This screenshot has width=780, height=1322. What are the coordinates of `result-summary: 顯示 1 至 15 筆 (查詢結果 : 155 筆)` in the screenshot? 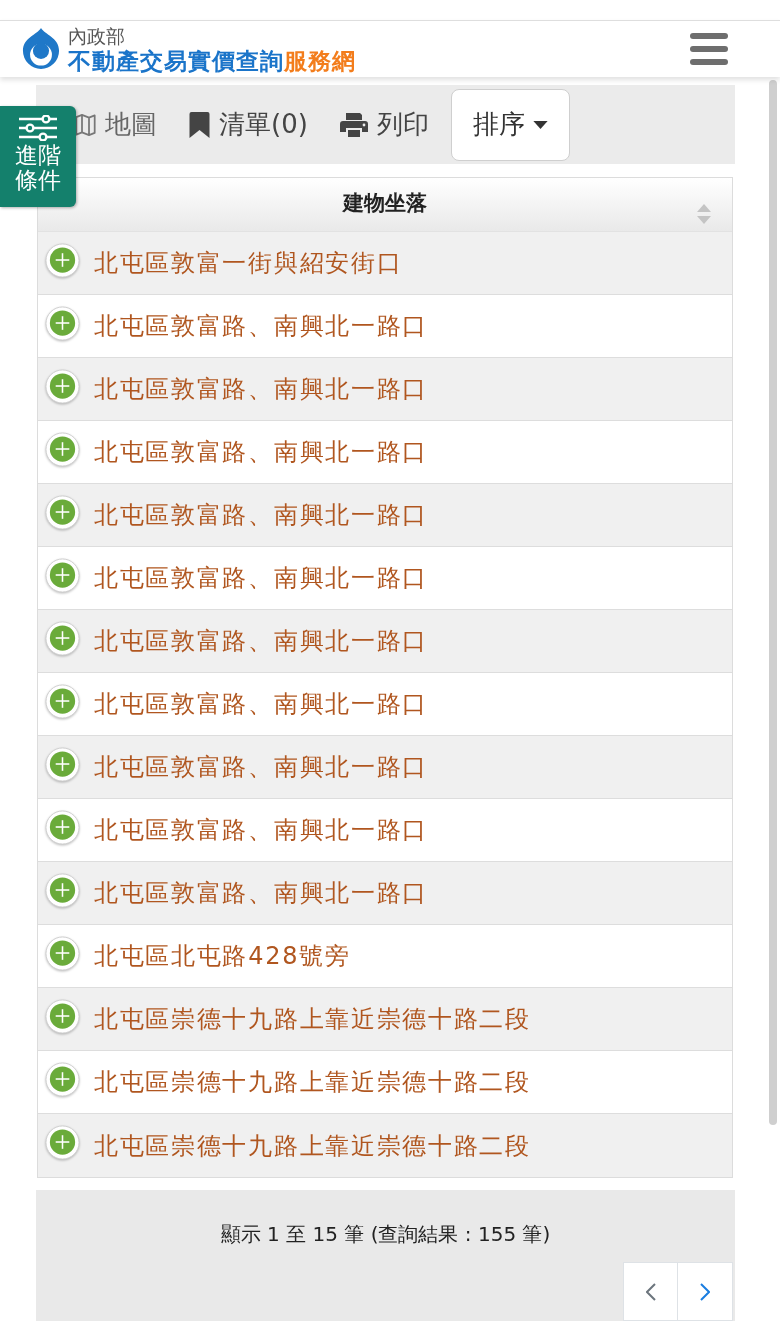 It's located at (385, 1234).